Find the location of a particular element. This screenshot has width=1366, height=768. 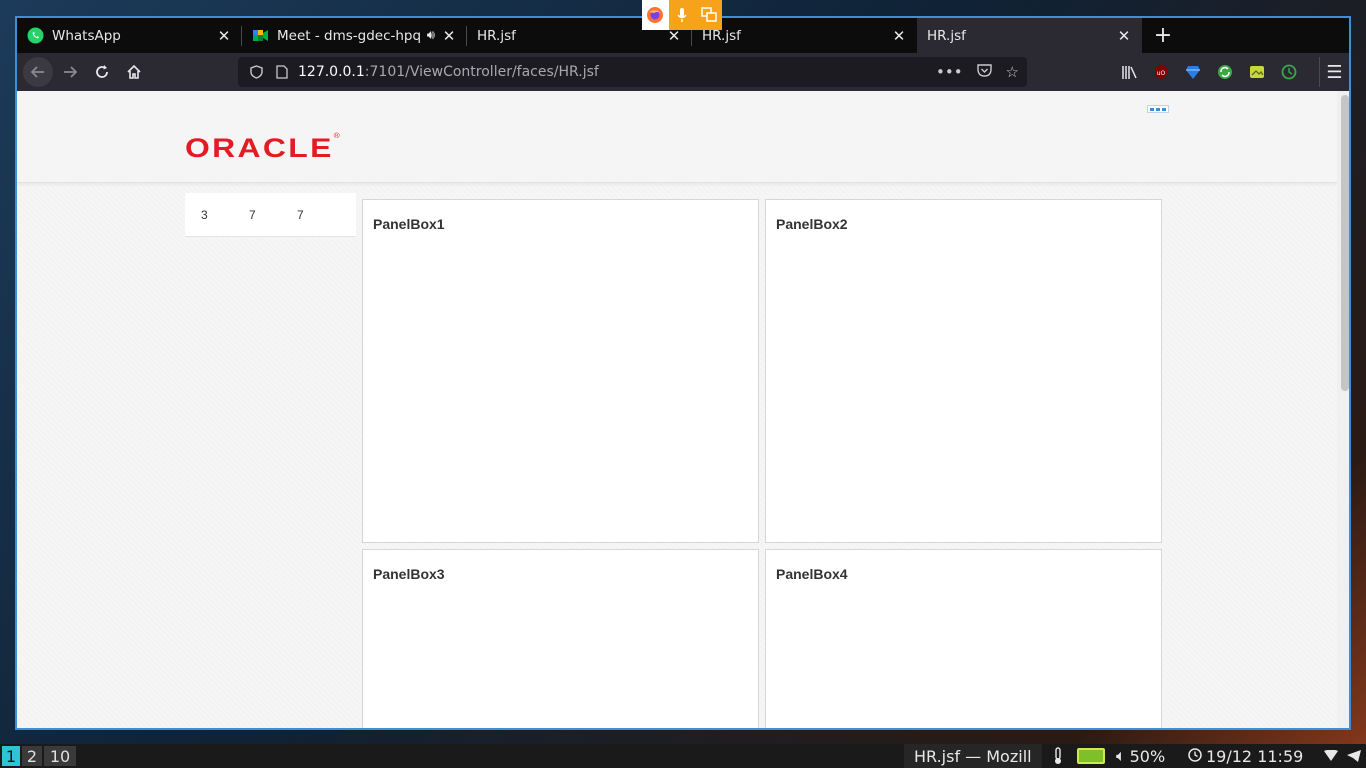

screen-share-icon is located at coordinates (709, 15).